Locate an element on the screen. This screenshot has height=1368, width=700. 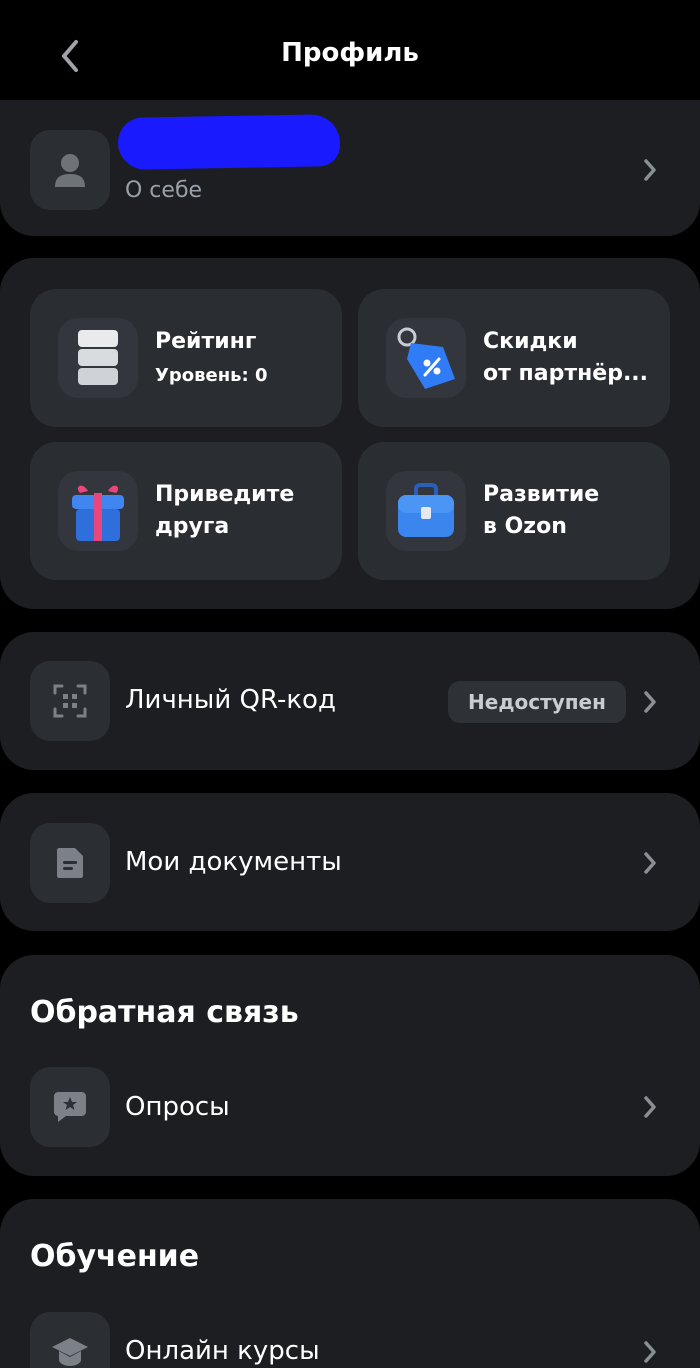
documents-label: Мои документы is located at coordinates (233, 862).